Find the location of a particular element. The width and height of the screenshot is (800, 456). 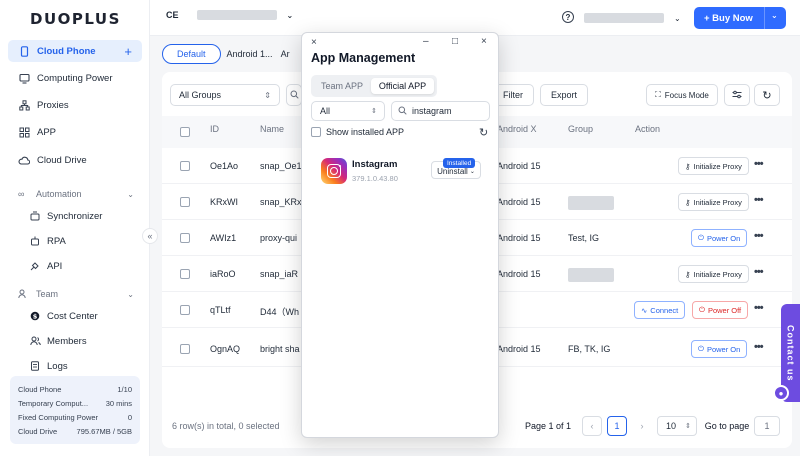

refresh-button: ↻ is located at coordinates (767, 95).